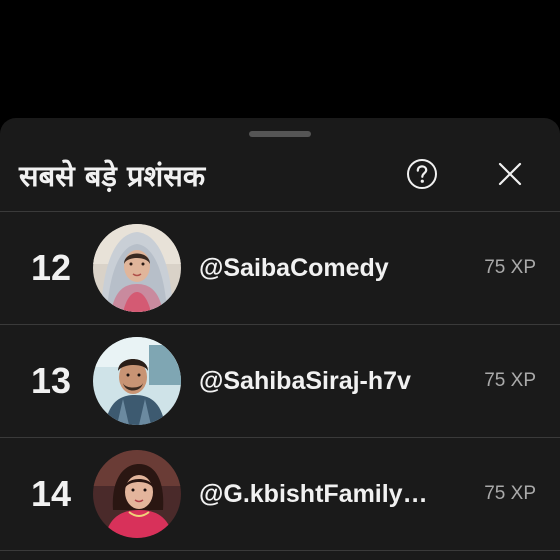 The width and height of the screenshot is (560, 560). Describe the element at coordinates (321, 381) in the screenshot. I see `fan-handle: @SahibaSiraj-h7v` at that location.